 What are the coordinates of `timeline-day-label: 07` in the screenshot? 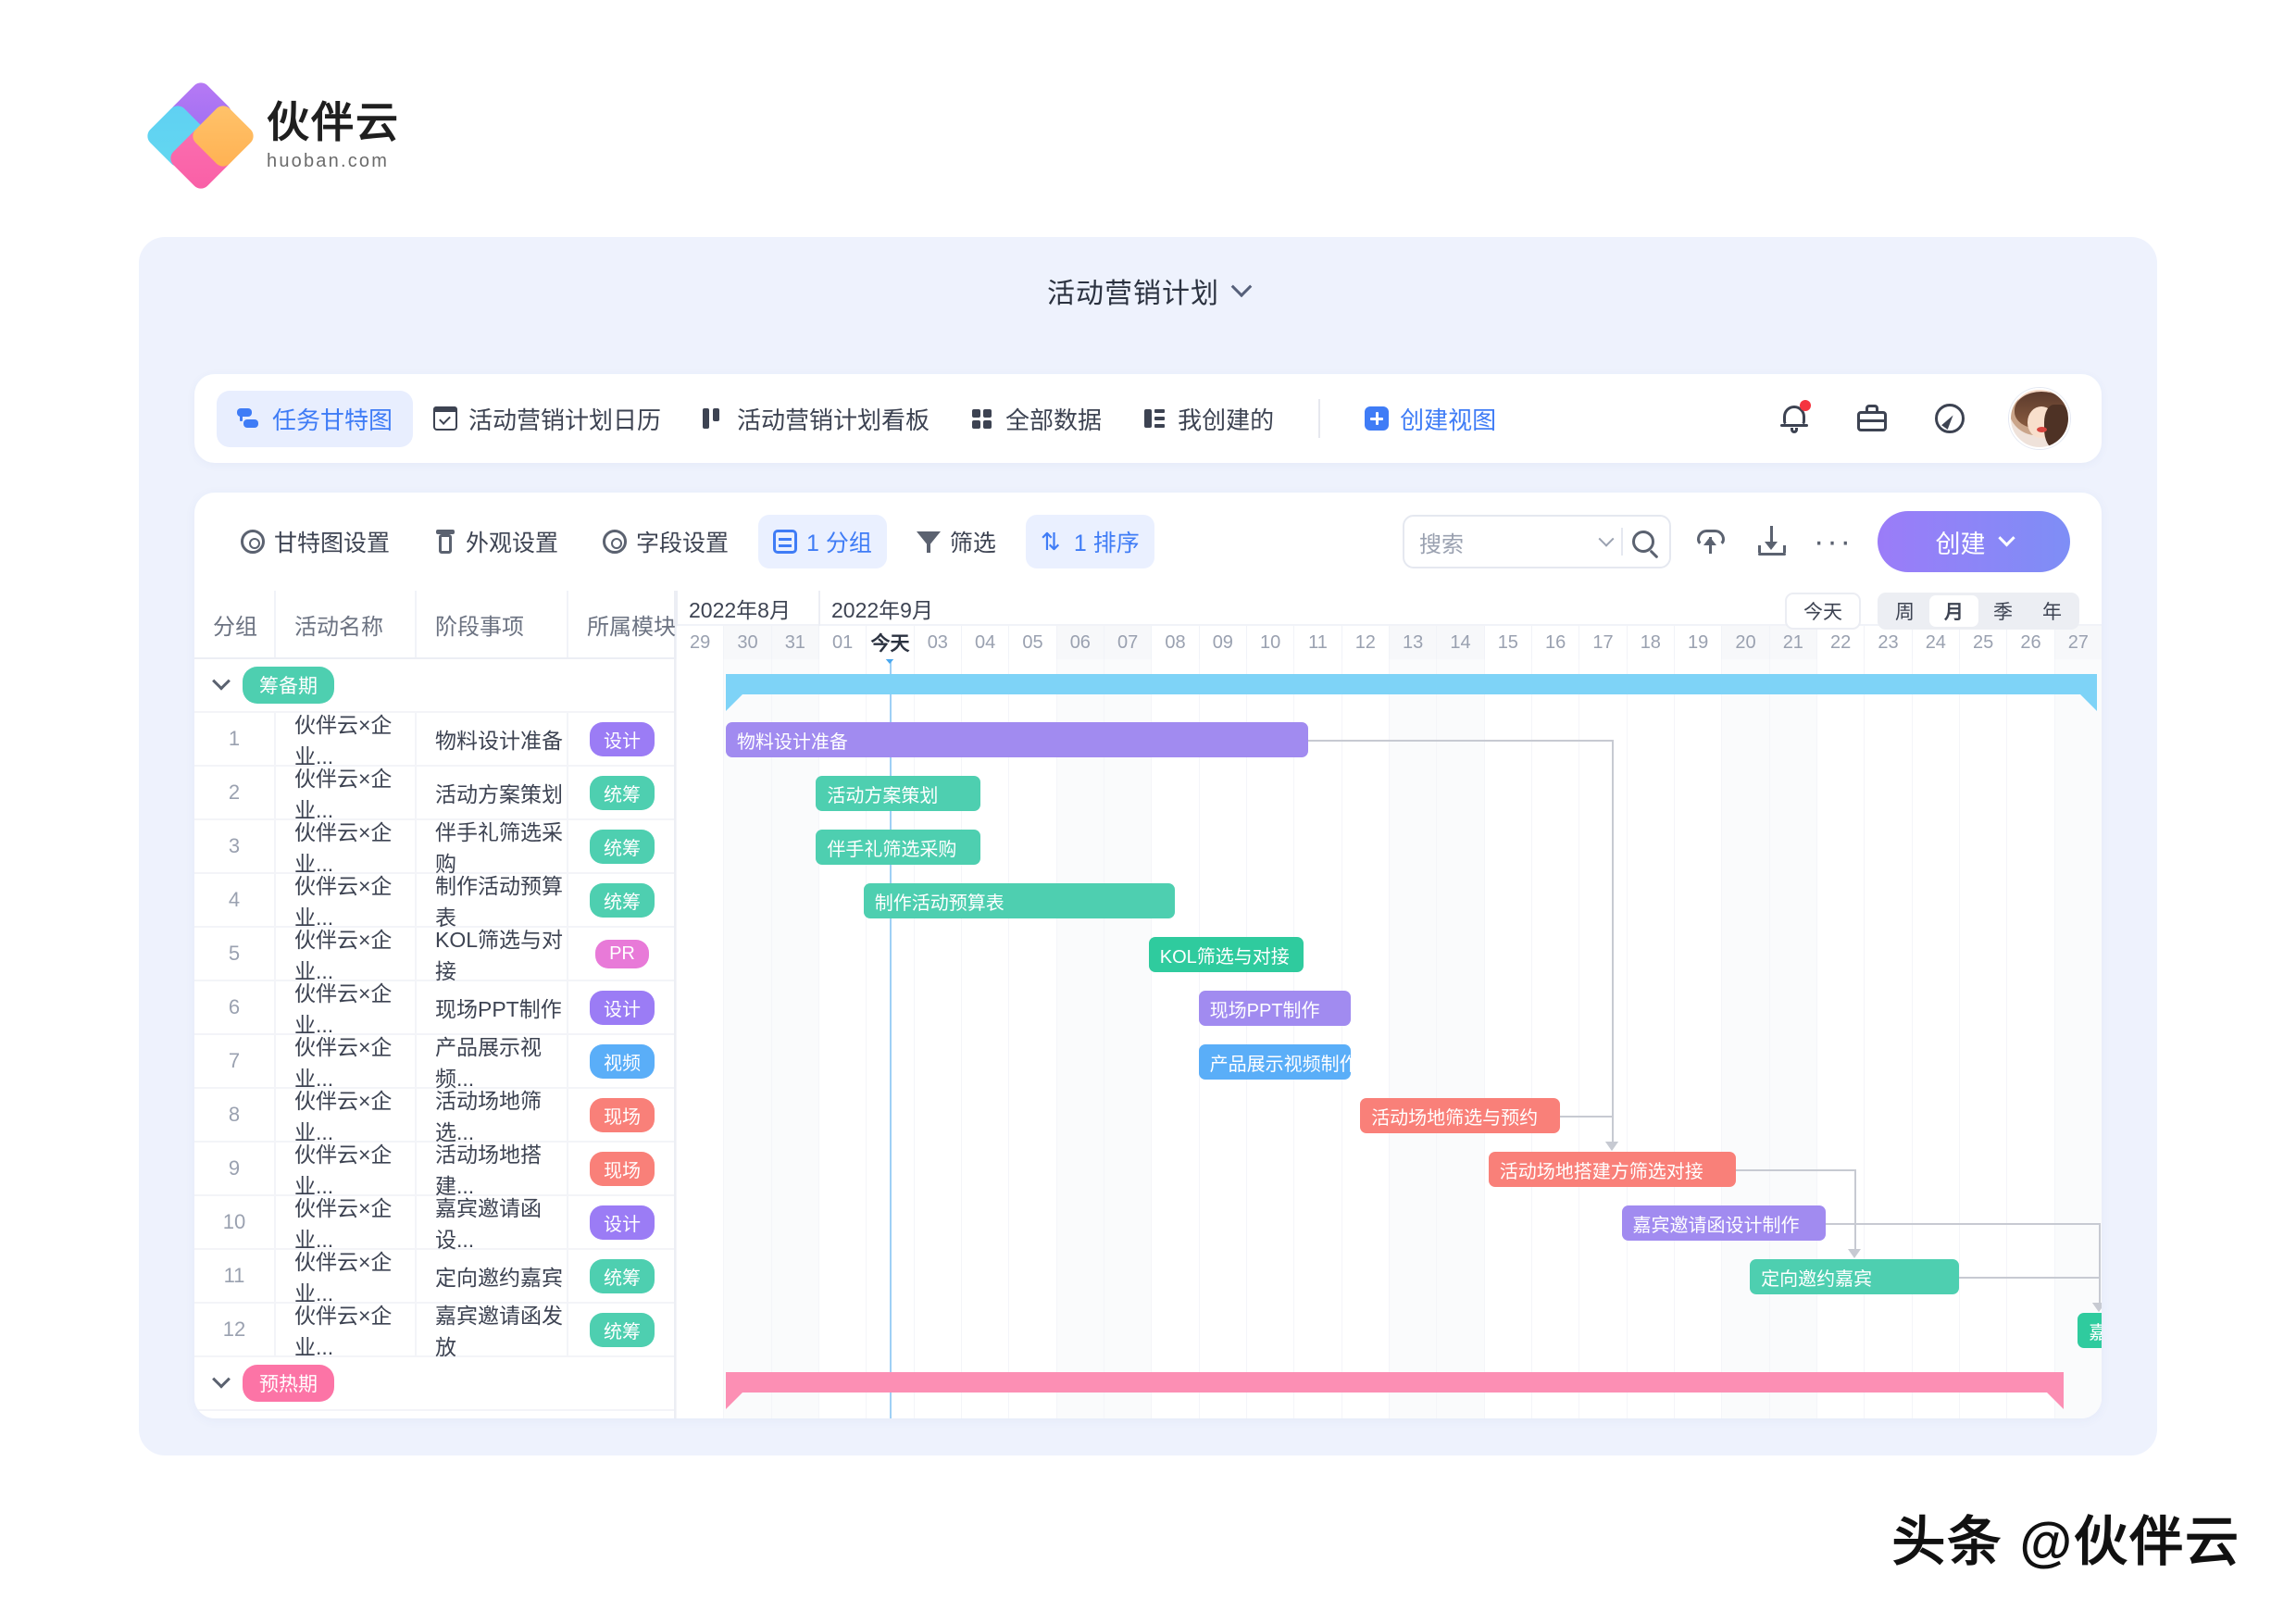 It's located at (1128, 642).